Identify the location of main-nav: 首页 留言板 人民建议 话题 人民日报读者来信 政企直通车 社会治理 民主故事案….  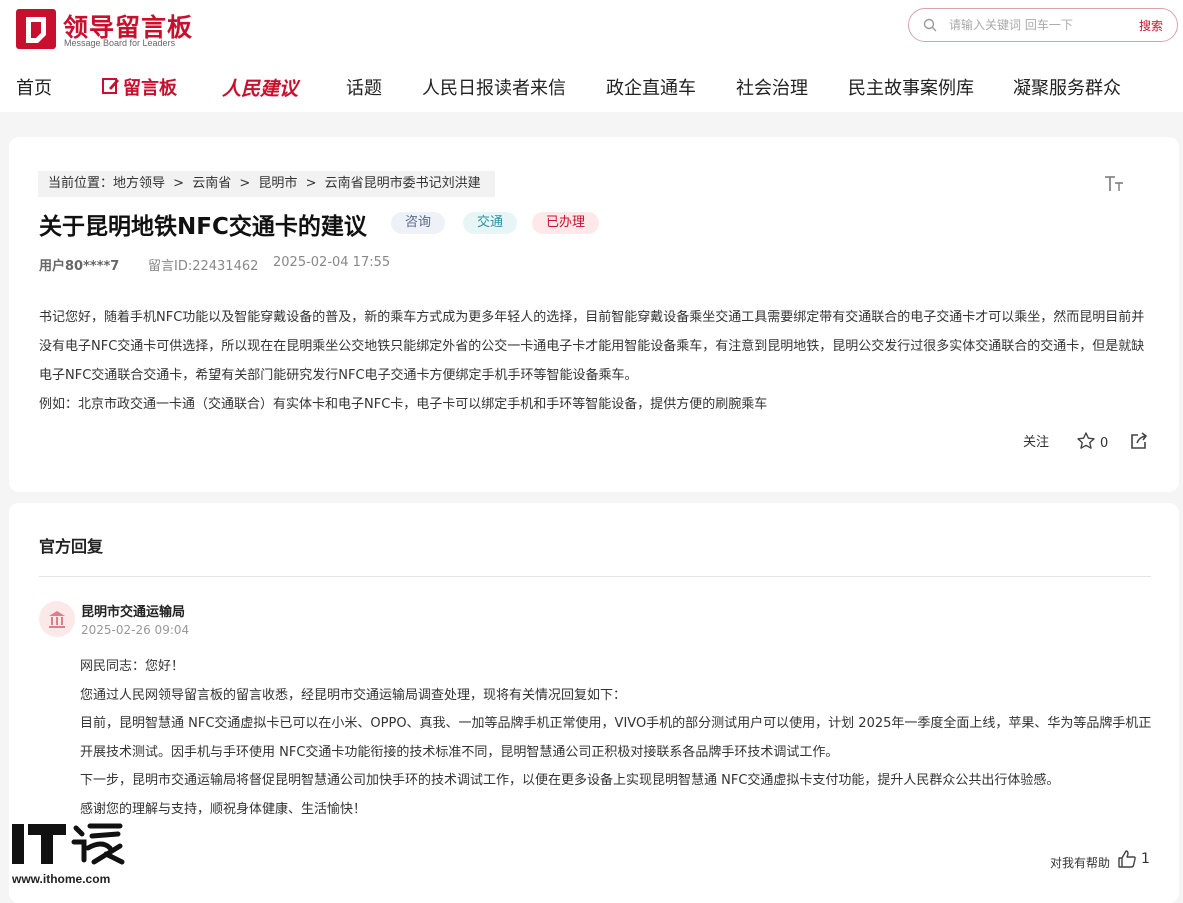
(591, 86).